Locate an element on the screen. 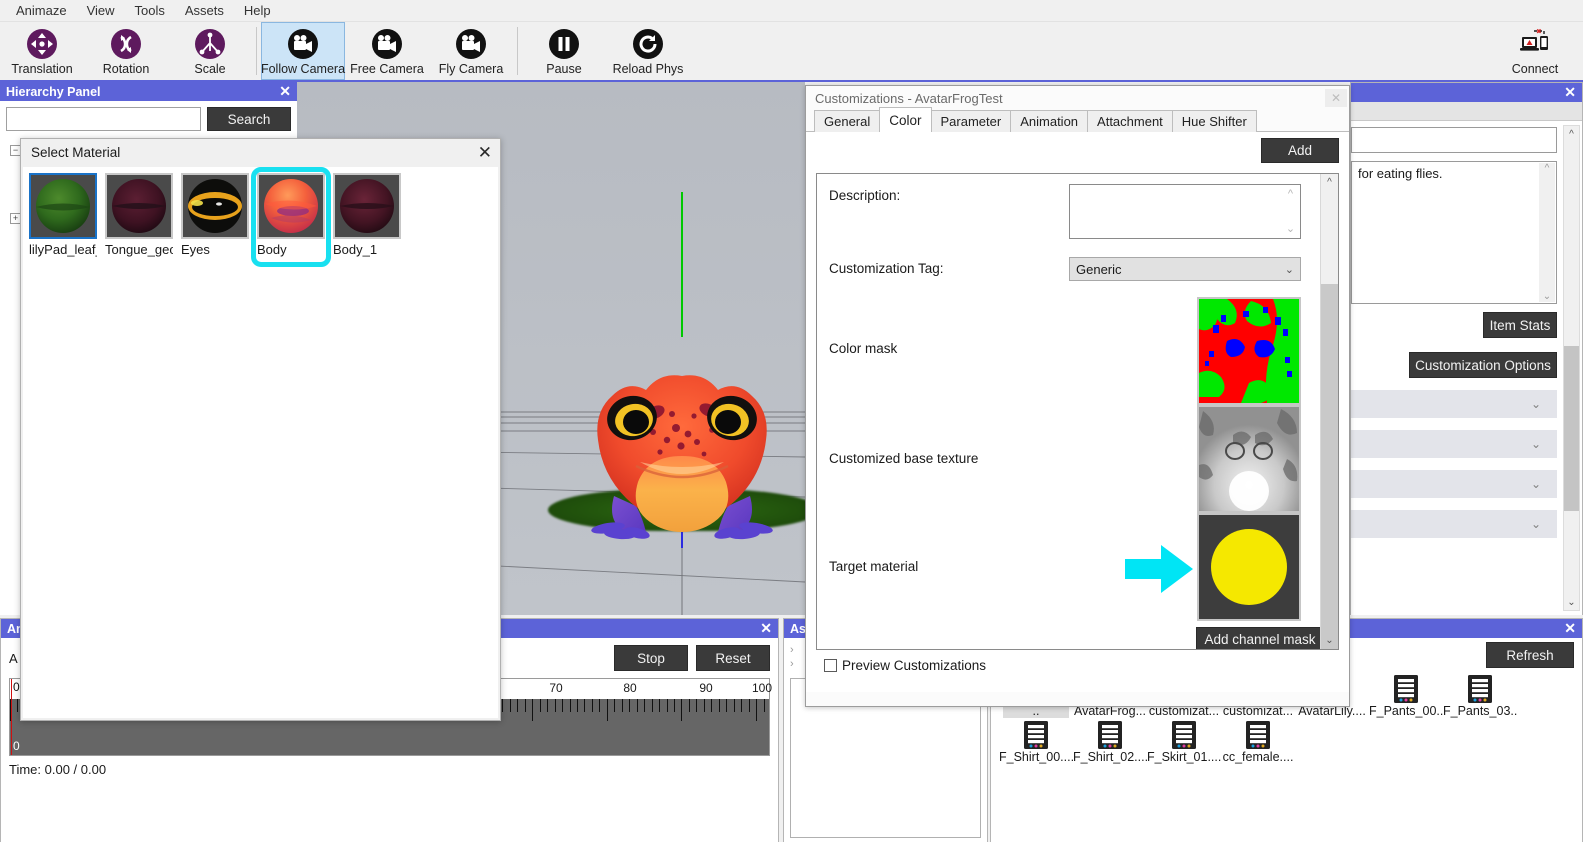 The height and width of the screenshot is (842, 1583). target-material-thumbnail is located at coordinates (1249, 567).